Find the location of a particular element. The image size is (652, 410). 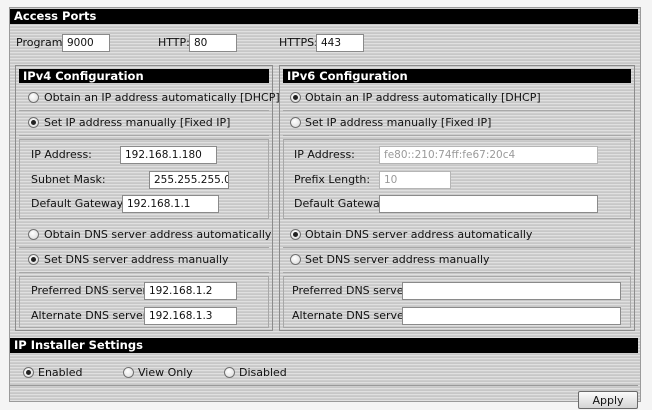

installer-enabled-label: Enabled is located at coordinates (60, 372).